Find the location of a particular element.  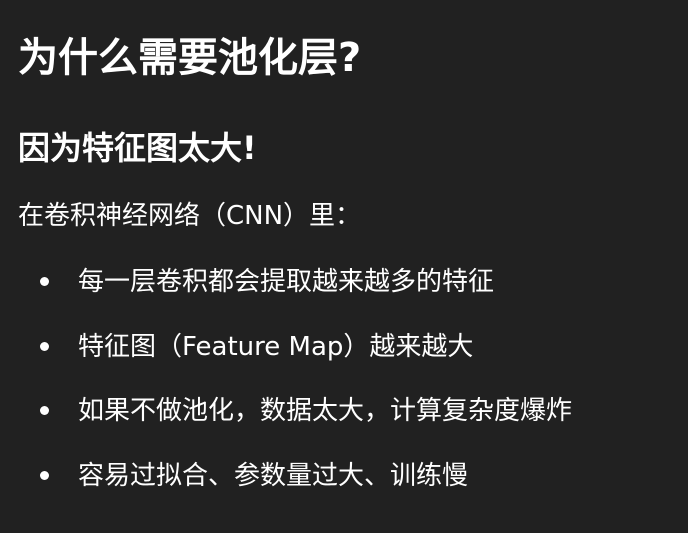

bullet-text-4: 容易过拟合、参数量过大、训练慢 is located at coordinates (273, 475).